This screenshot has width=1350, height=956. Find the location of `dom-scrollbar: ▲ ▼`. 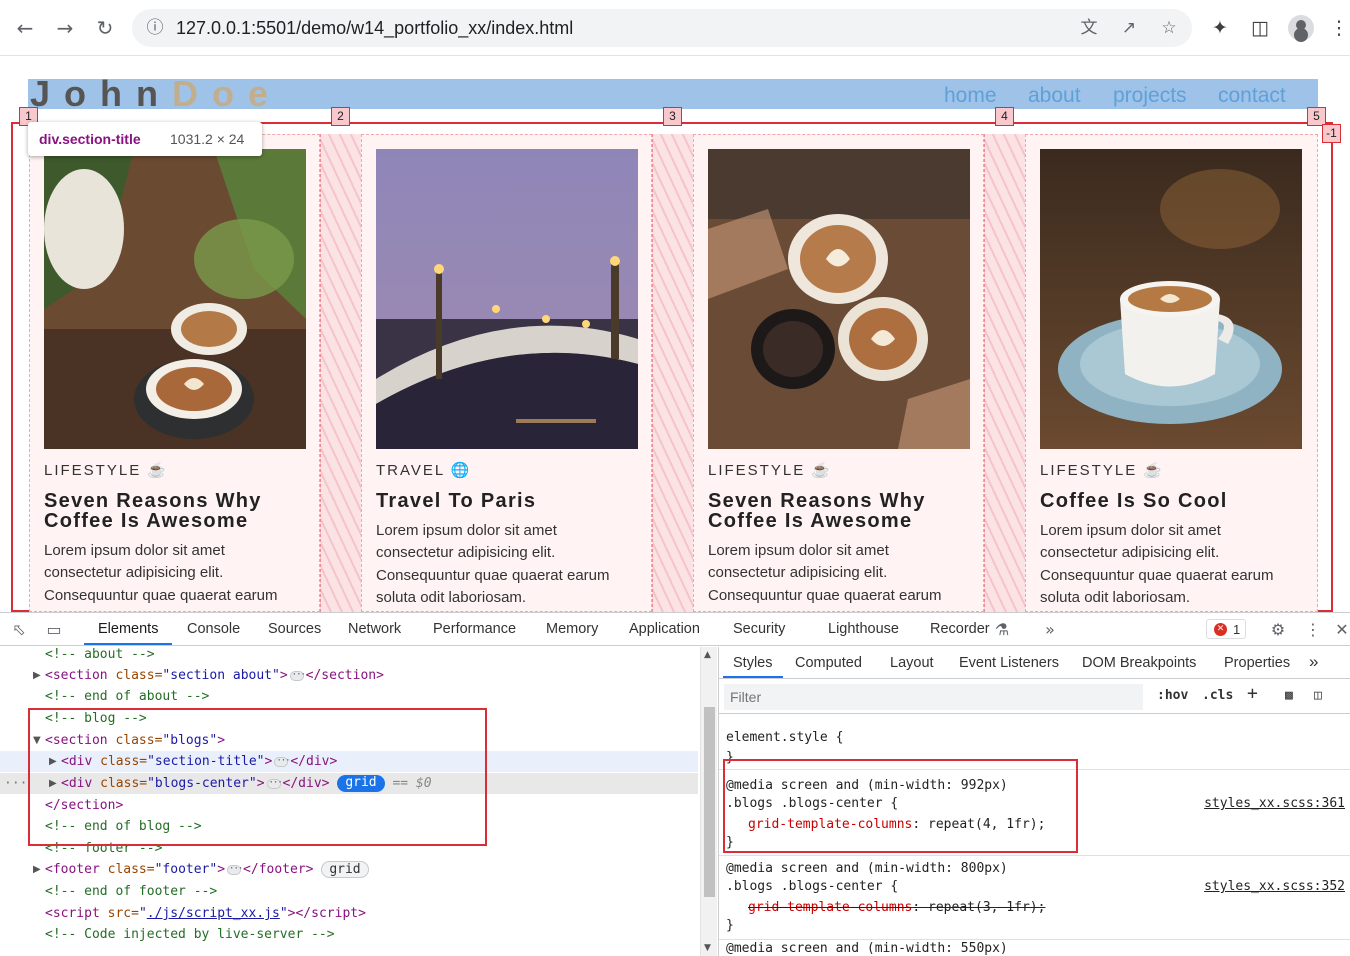

dom-scrollbar: ▲ ▼ is located at coordinates (708, 801).